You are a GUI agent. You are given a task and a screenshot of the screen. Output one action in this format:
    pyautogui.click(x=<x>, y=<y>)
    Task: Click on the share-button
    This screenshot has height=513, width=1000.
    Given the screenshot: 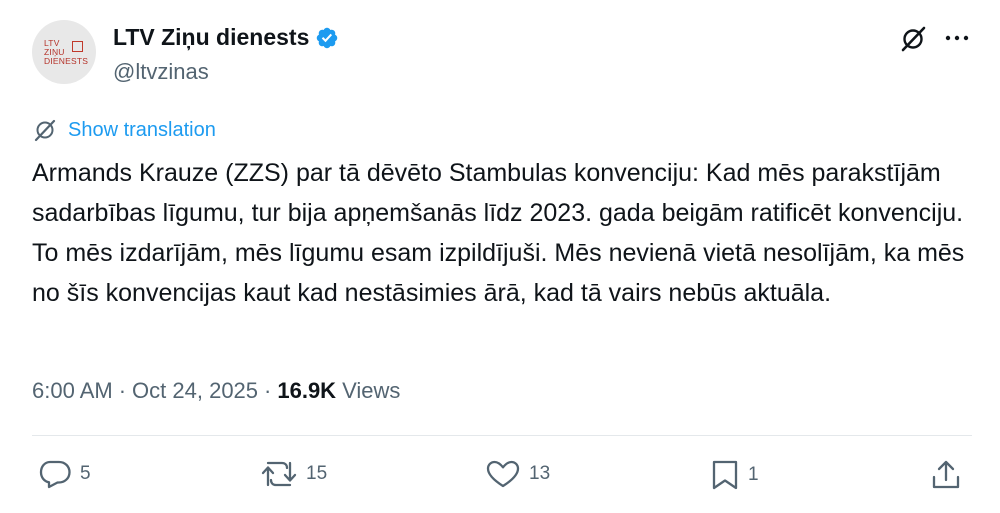 What is the action you would take?
    pyautogui.click(x=946, y=475)
    